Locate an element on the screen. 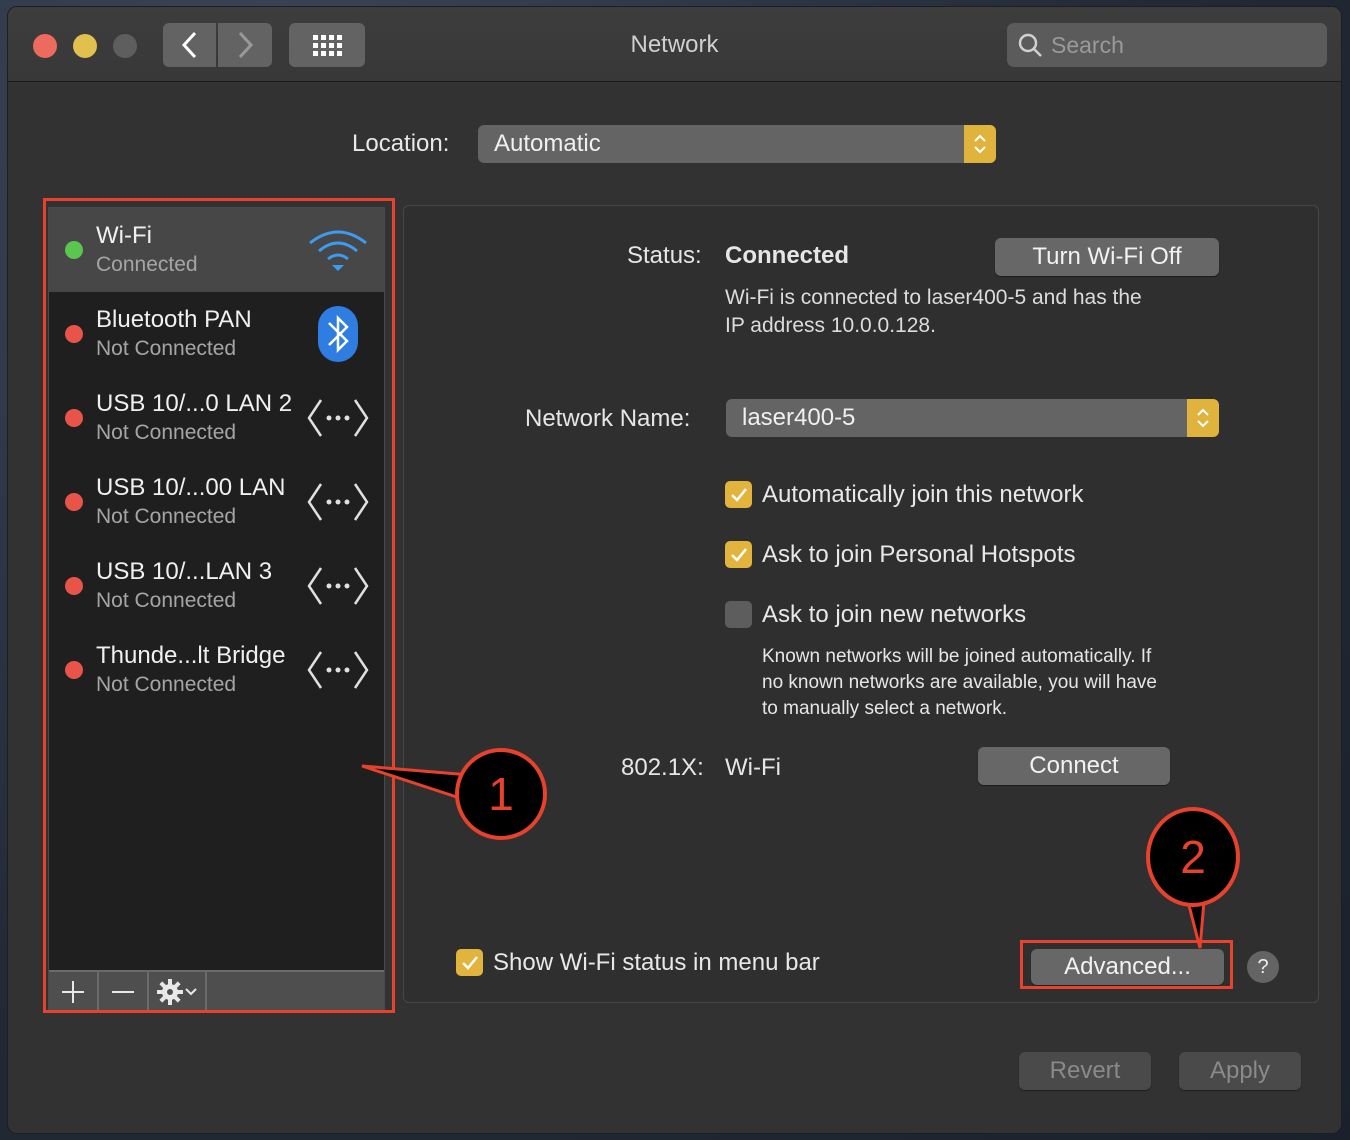  annotation-pointers is located at coordinates (784, 856).